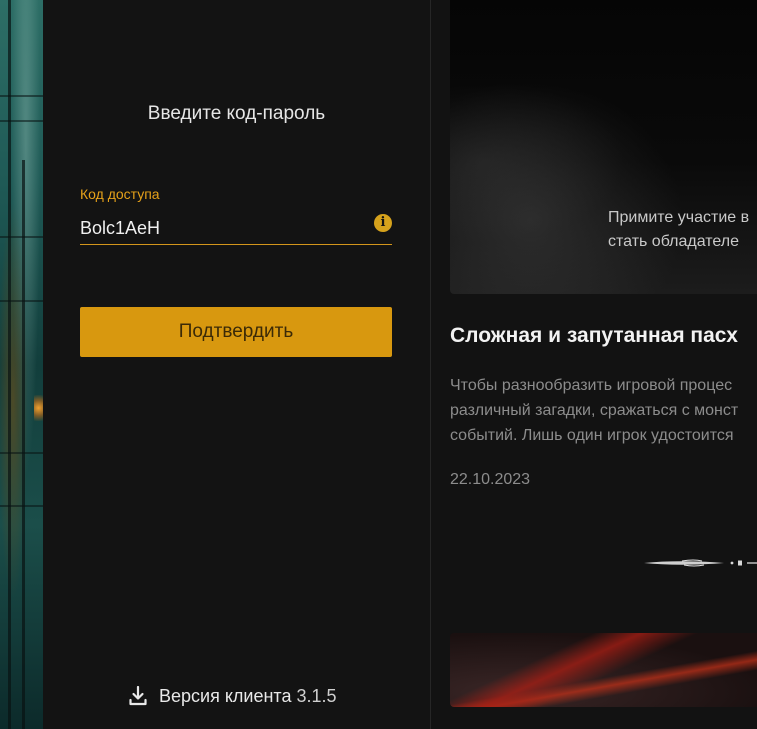 The image size is (757, 729). I want to click on client-version: Версия клиента 3.1.5, so click(233, 696).